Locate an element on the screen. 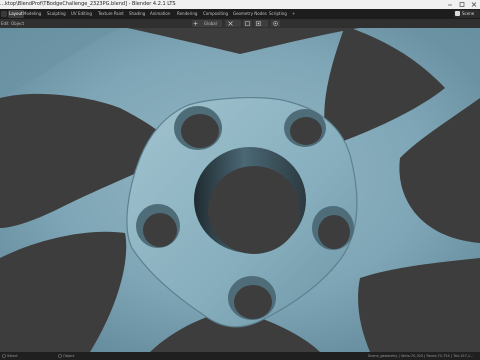 The image size is (480, 360). close-icon is located at coordinates (474, 4).